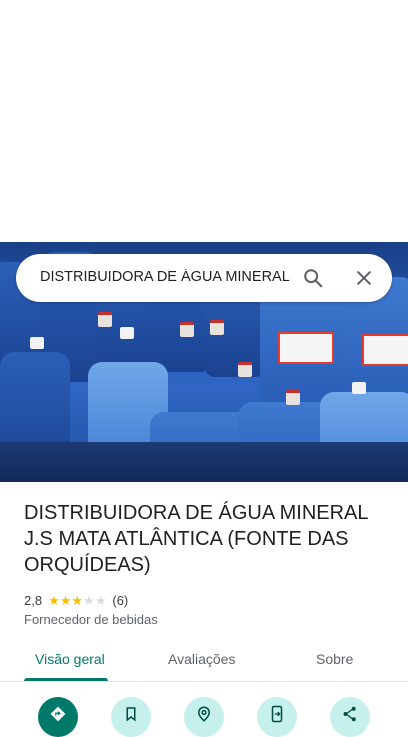 Image resolution: width=408 pixels, height=737 pixels. I want to click on bookmark-icon, so click(131, 714).